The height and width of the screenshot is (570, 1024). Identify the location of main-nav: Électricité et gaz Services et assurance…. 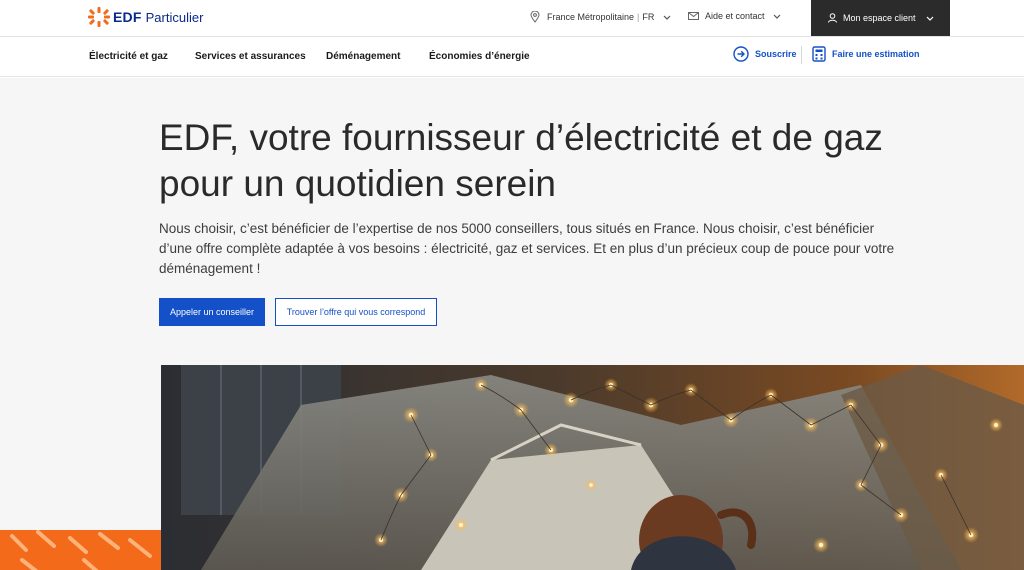
(512, 57).